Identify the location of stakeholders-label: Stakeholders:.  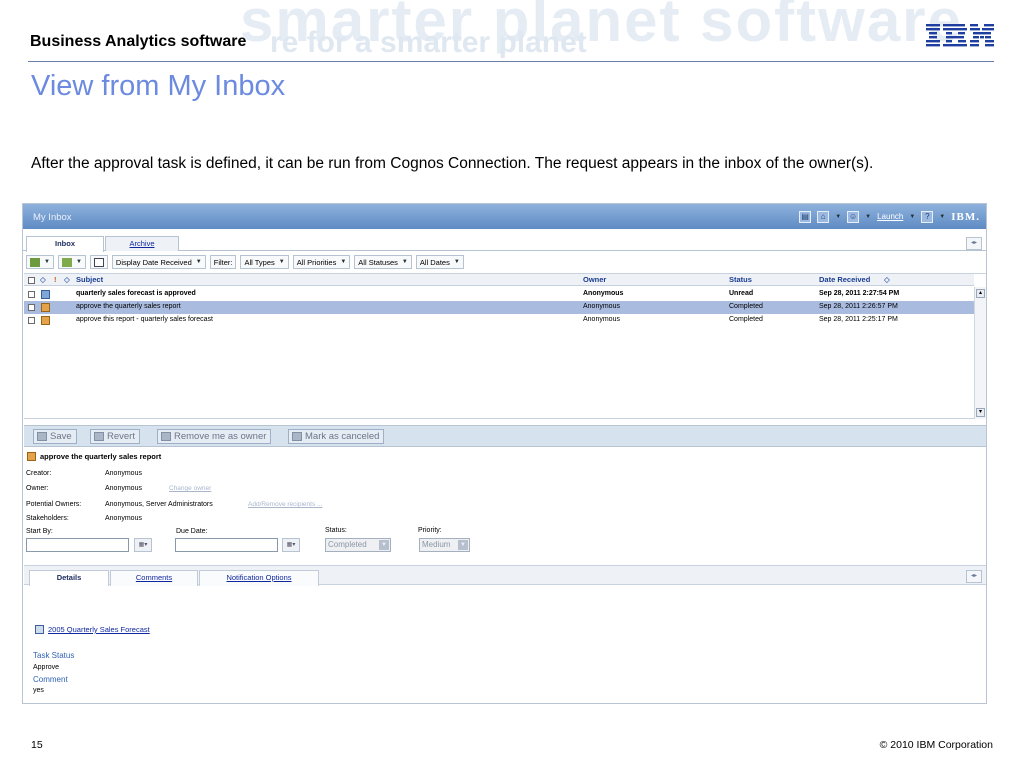
(47, 518).